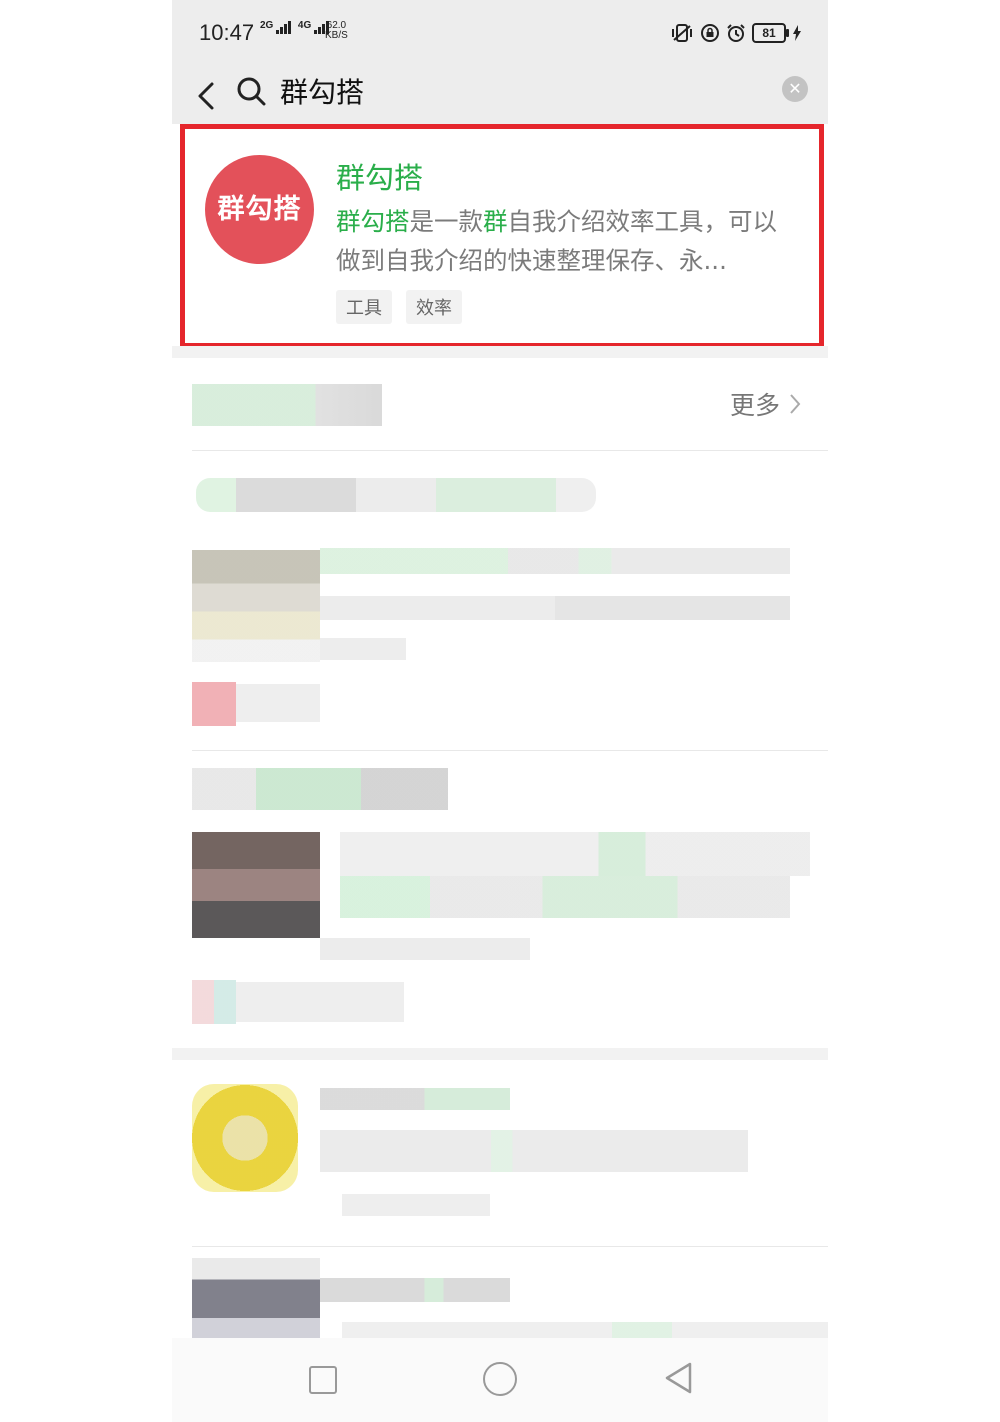 This screenshot has width=1000, height=1422. Describe the element at coordinates (682, 33) in the screenshot. I see `vibrate-icon` at that location.